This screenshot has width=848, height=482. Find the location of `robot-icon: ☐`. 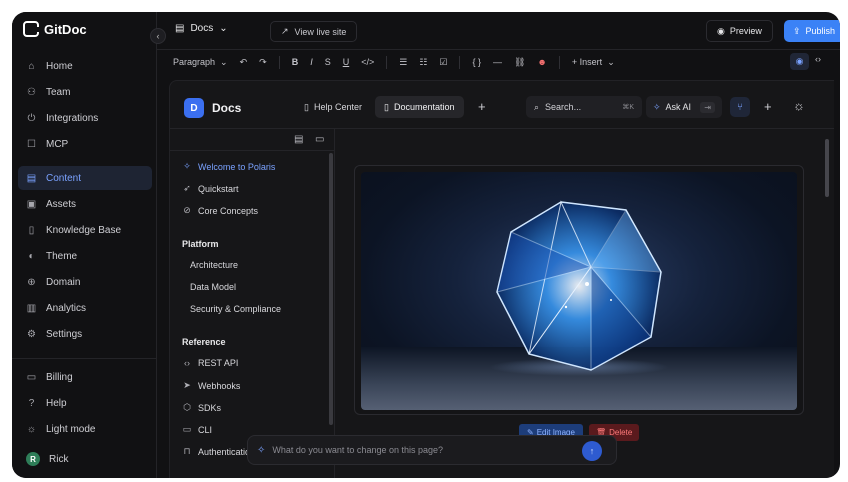

robot-icon: ☐ is located at coordinates (31, 144).